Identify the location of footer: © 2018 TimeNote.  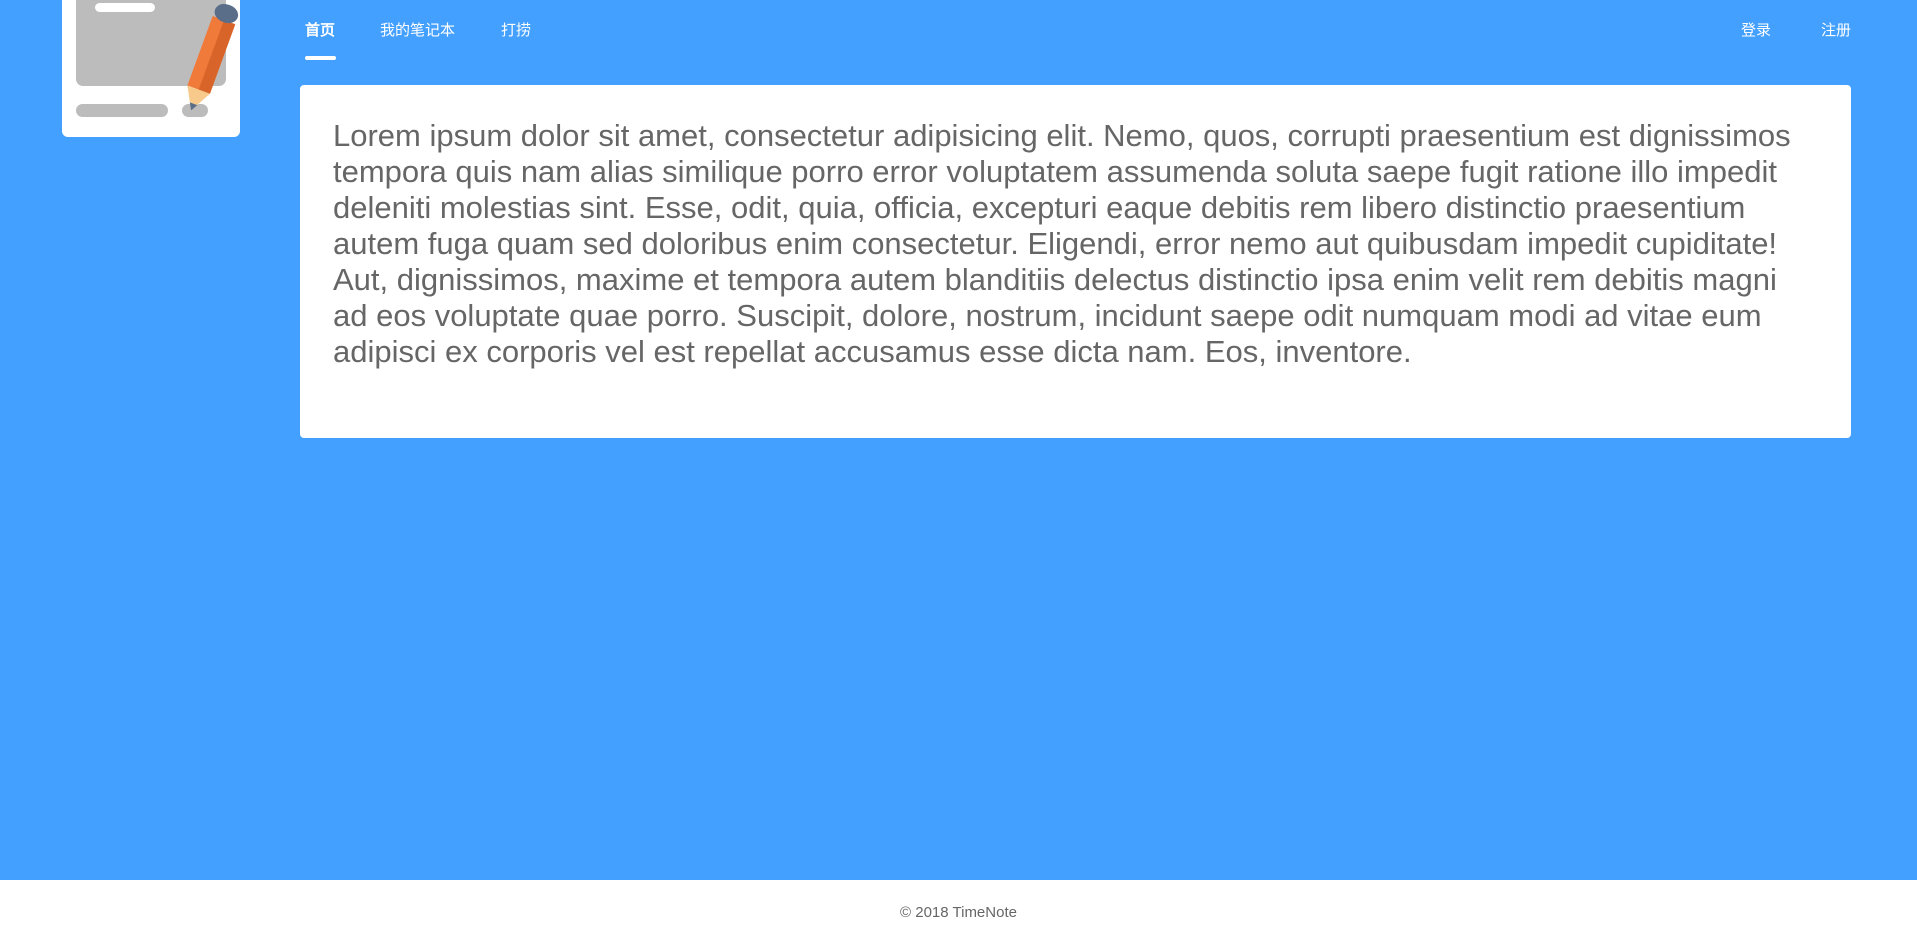
(958, 911).